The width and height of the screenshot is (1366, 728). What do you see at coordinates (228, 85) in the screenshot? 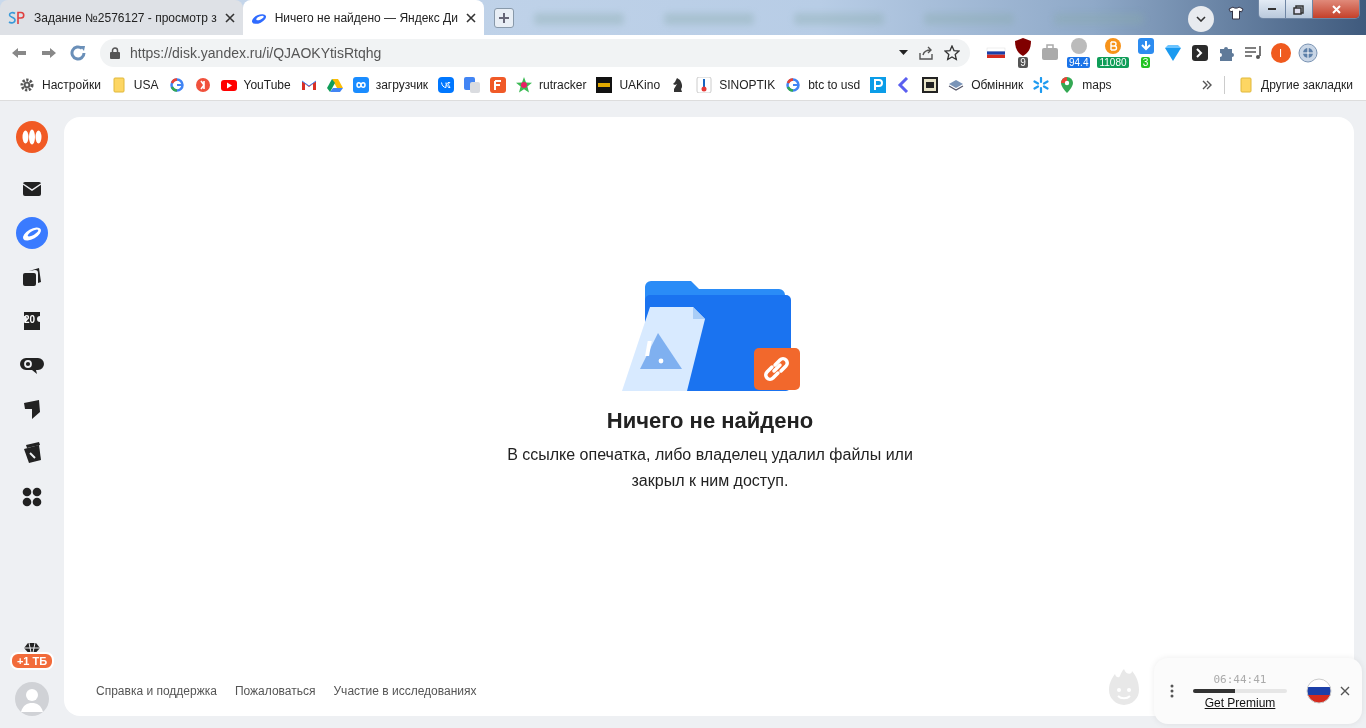
I see `youtube-icon` at bounding box center [228, 85].